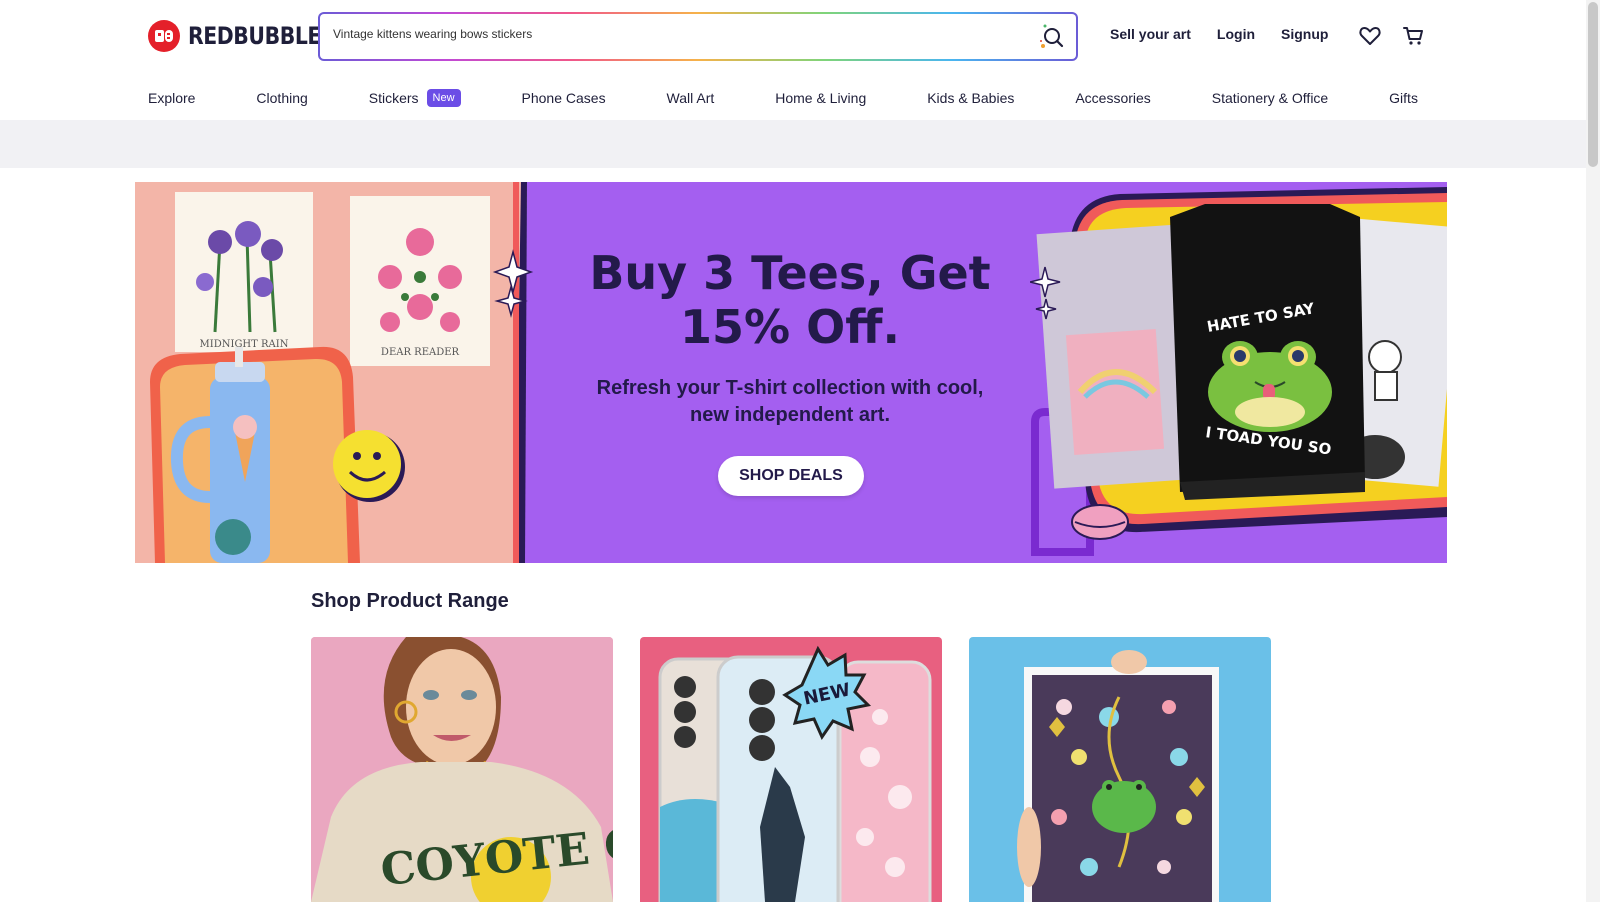 The width and height of the screenshot is (1600, 902). Describe the element at coordinates (793, 144) in the screenshot. I see `promo-strip` at that location.